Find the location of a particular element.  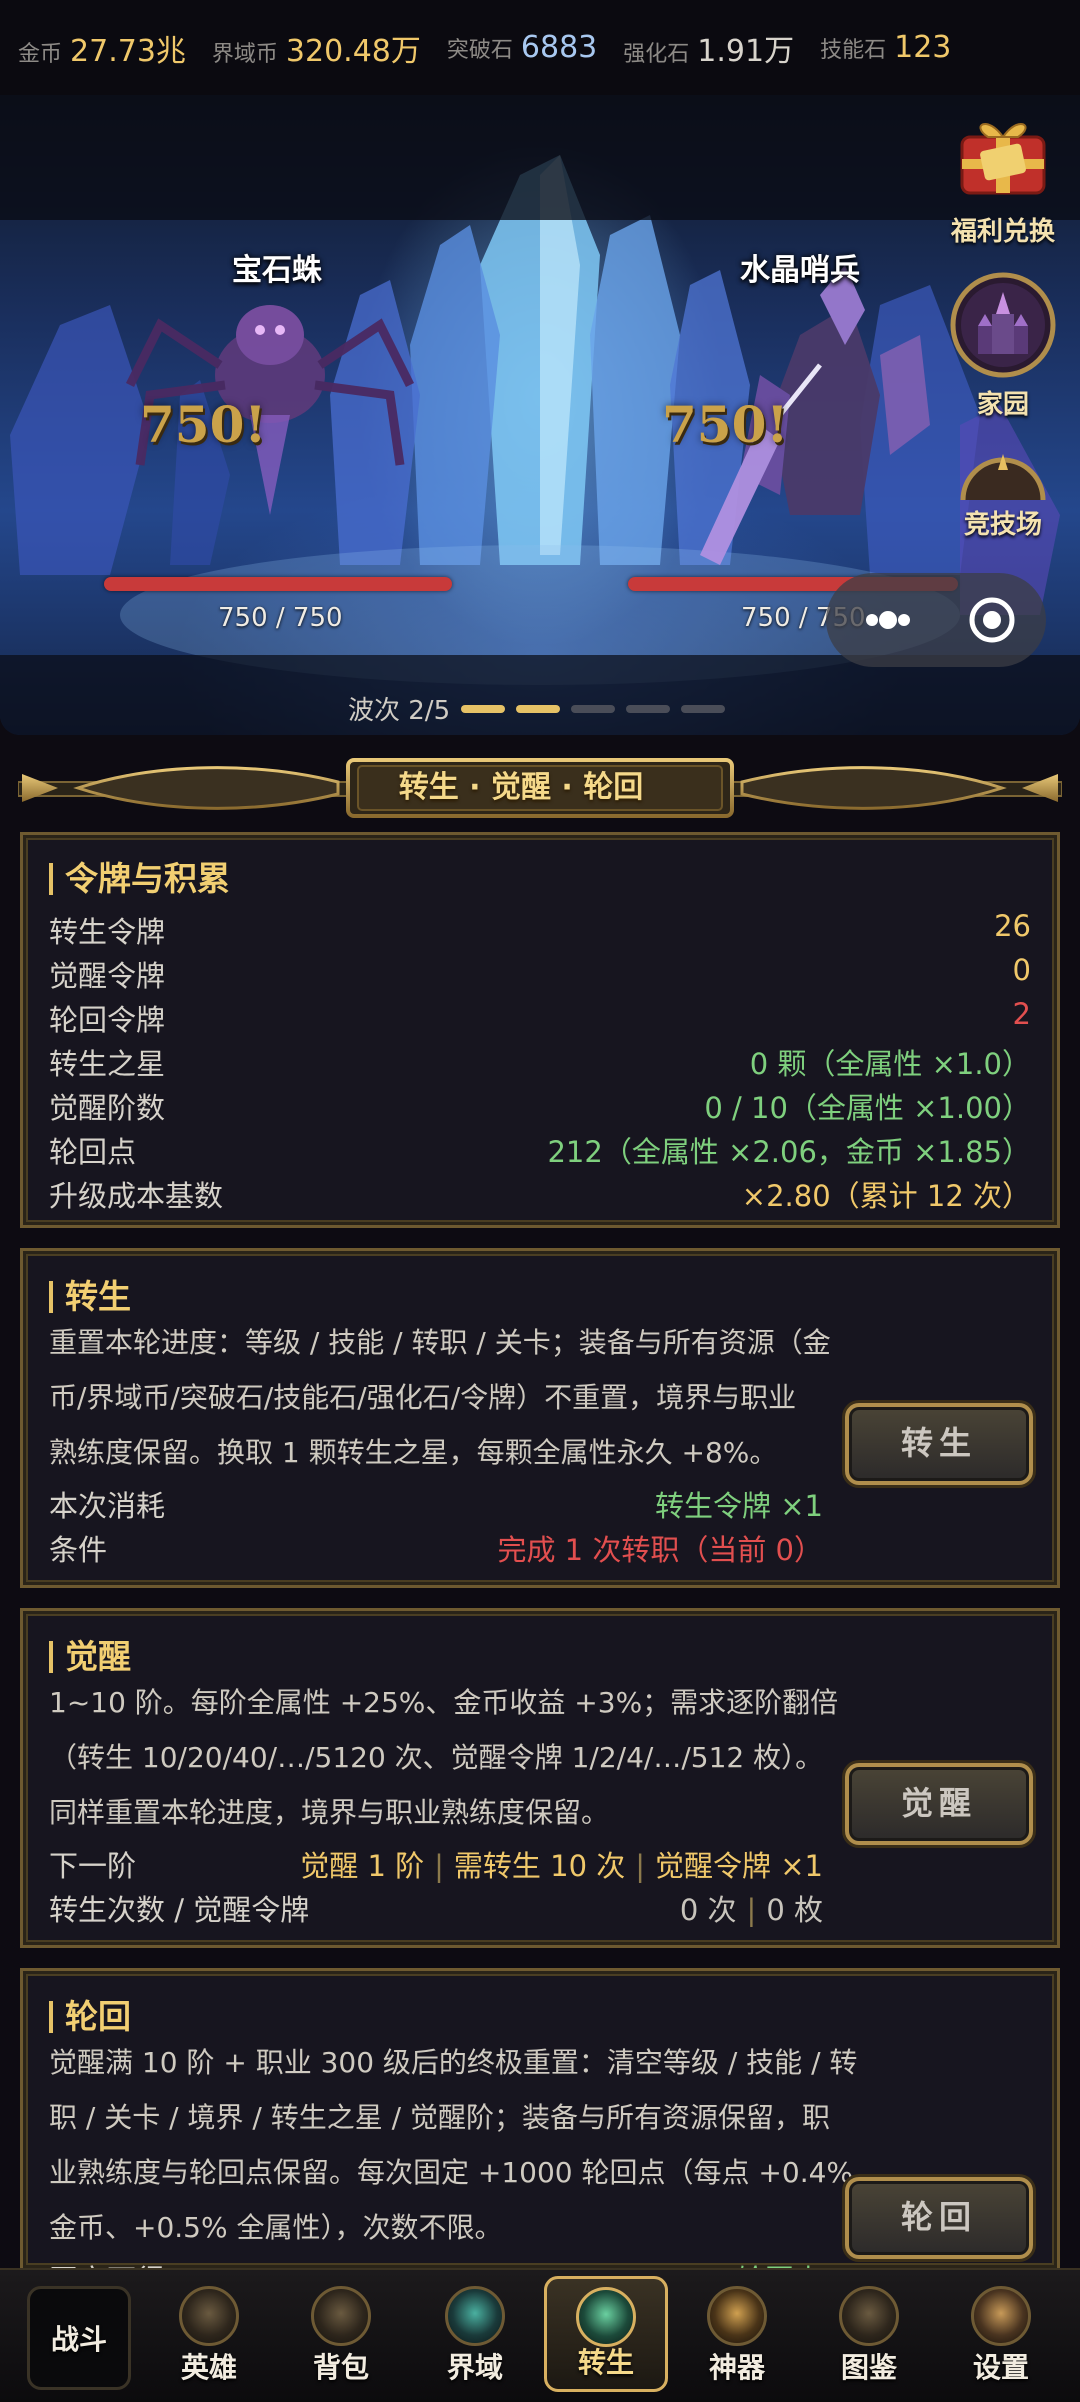

home-label: 家园 is located at coordinates (1002, 405).